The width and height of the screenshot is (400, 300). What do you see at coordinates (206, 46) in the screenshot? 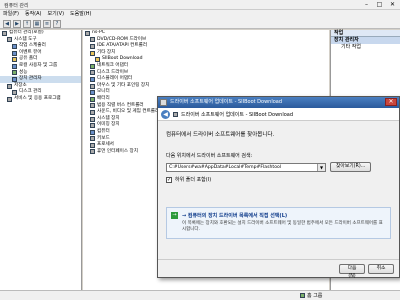
I see `device-tree-item: IDE ATA/ATAPI 컨트롤러` at bounding box center [206, 46].